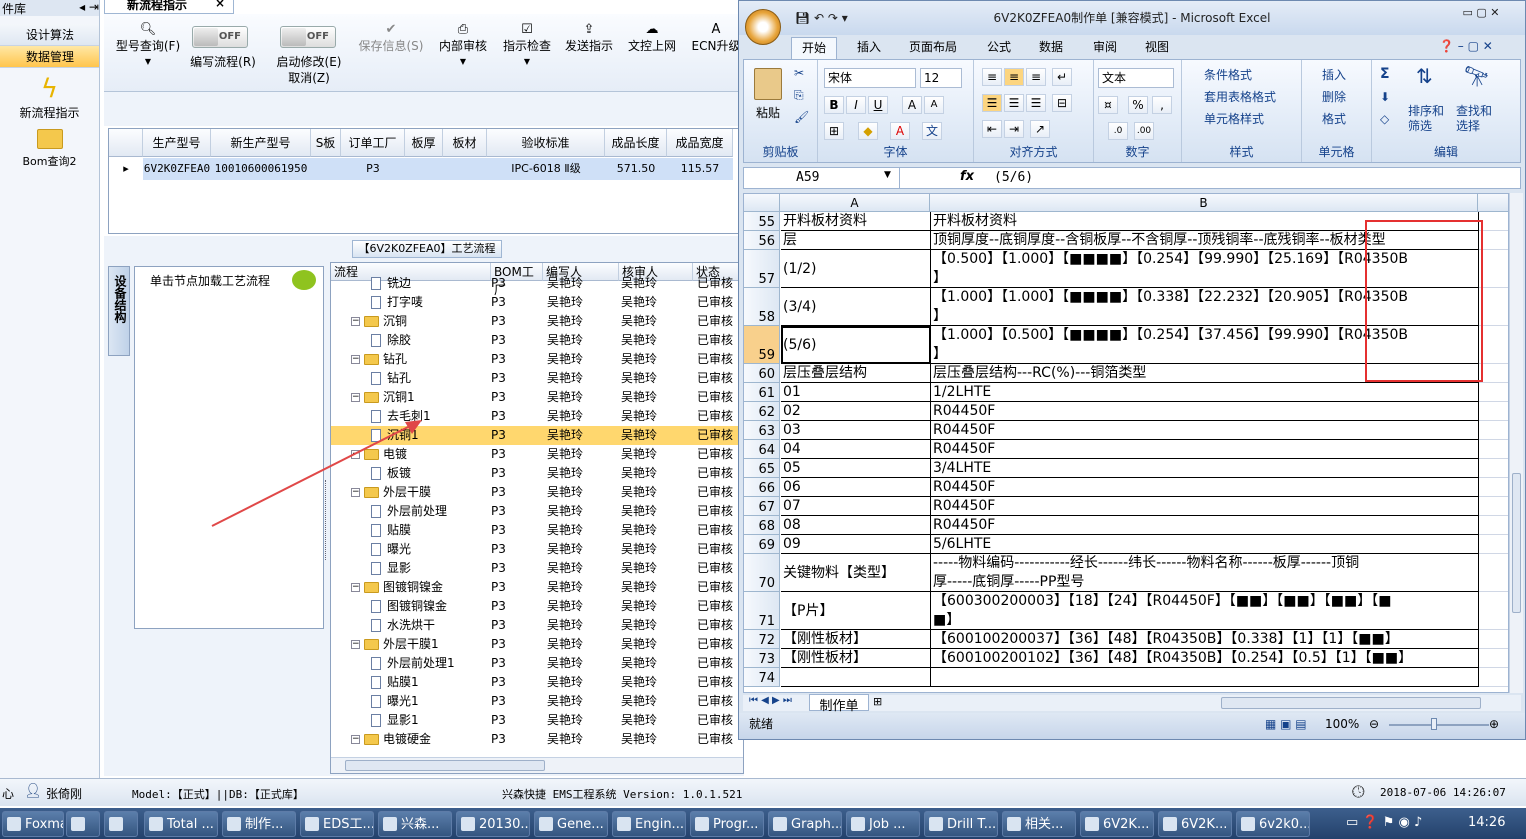 The image size is (1526, 839). I want to click on tree-row: − 钻孔 P3 吴艳玲 吴艳玲 已审核, so click(537, 359).